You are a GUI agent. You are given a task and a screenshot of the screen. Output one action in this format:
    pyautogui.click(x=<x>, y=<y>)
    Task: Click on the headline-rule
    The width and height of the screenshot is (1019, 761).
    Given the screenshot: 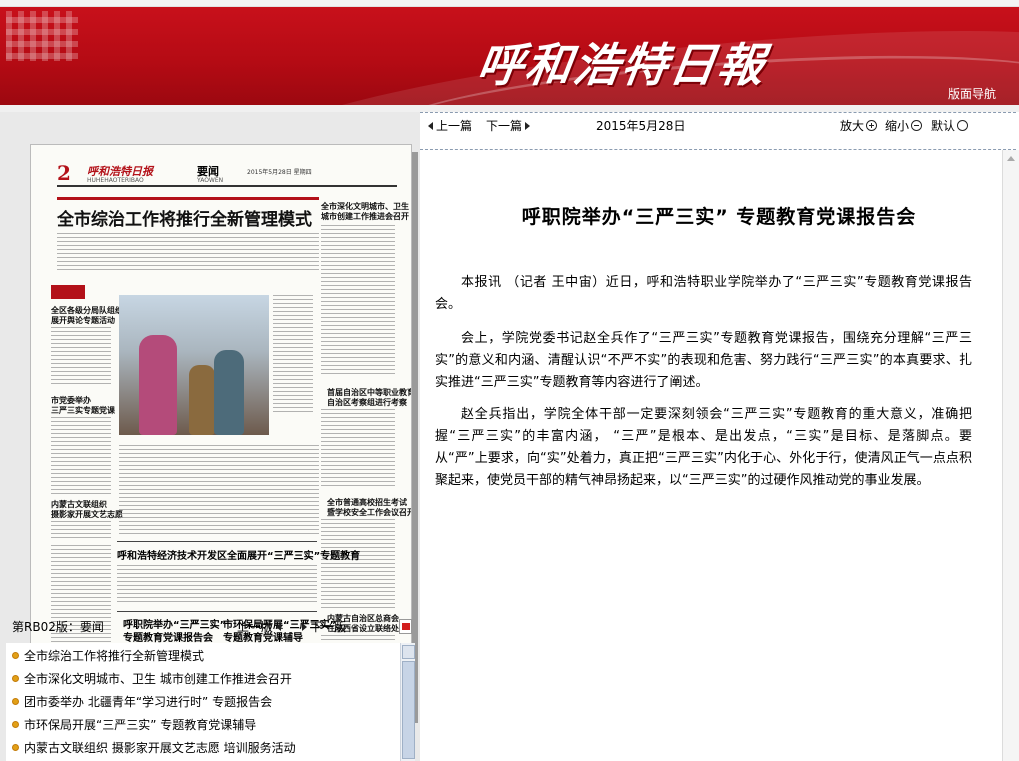 What is the action you would take?
    pyautogui.click(x=188, y=198)
    